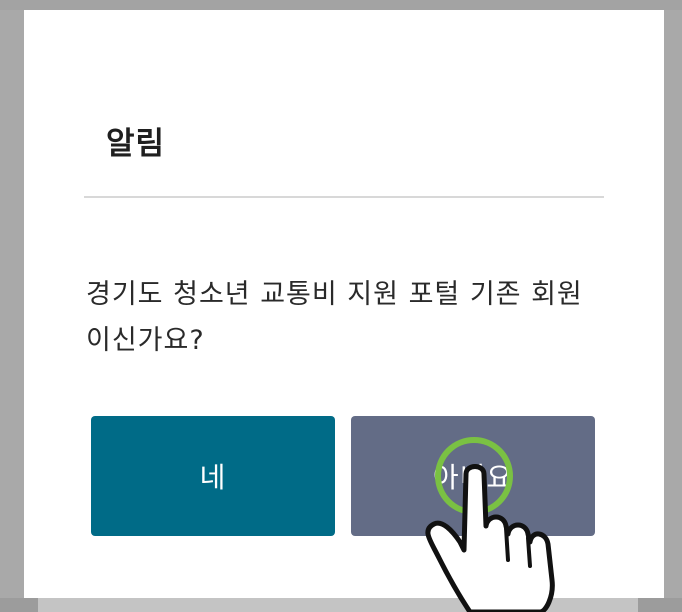 The height and width of the screenshot is (612, 682). What do you see at coordinates (338, 605) in the screenshot?
I see `backdrop-page-edge` at bounding box center [338, 605].